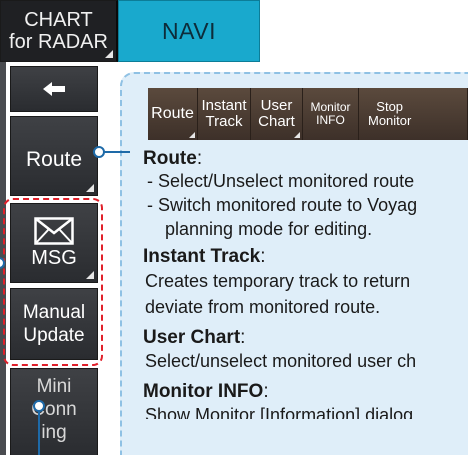 This screenshot has width=468, height=455. Describe the element at coordinates (224, 105) in the screenshot. I see `toolbar-instant-label-line1: Instant` at that location.